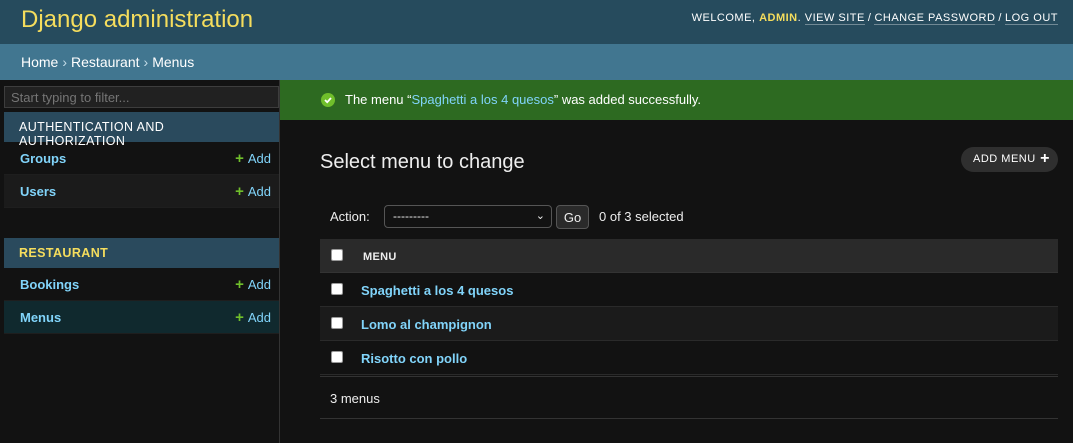  Describe the element at coordinates (572, 217) in the screenshot. I see `go-button: Go` at that location.